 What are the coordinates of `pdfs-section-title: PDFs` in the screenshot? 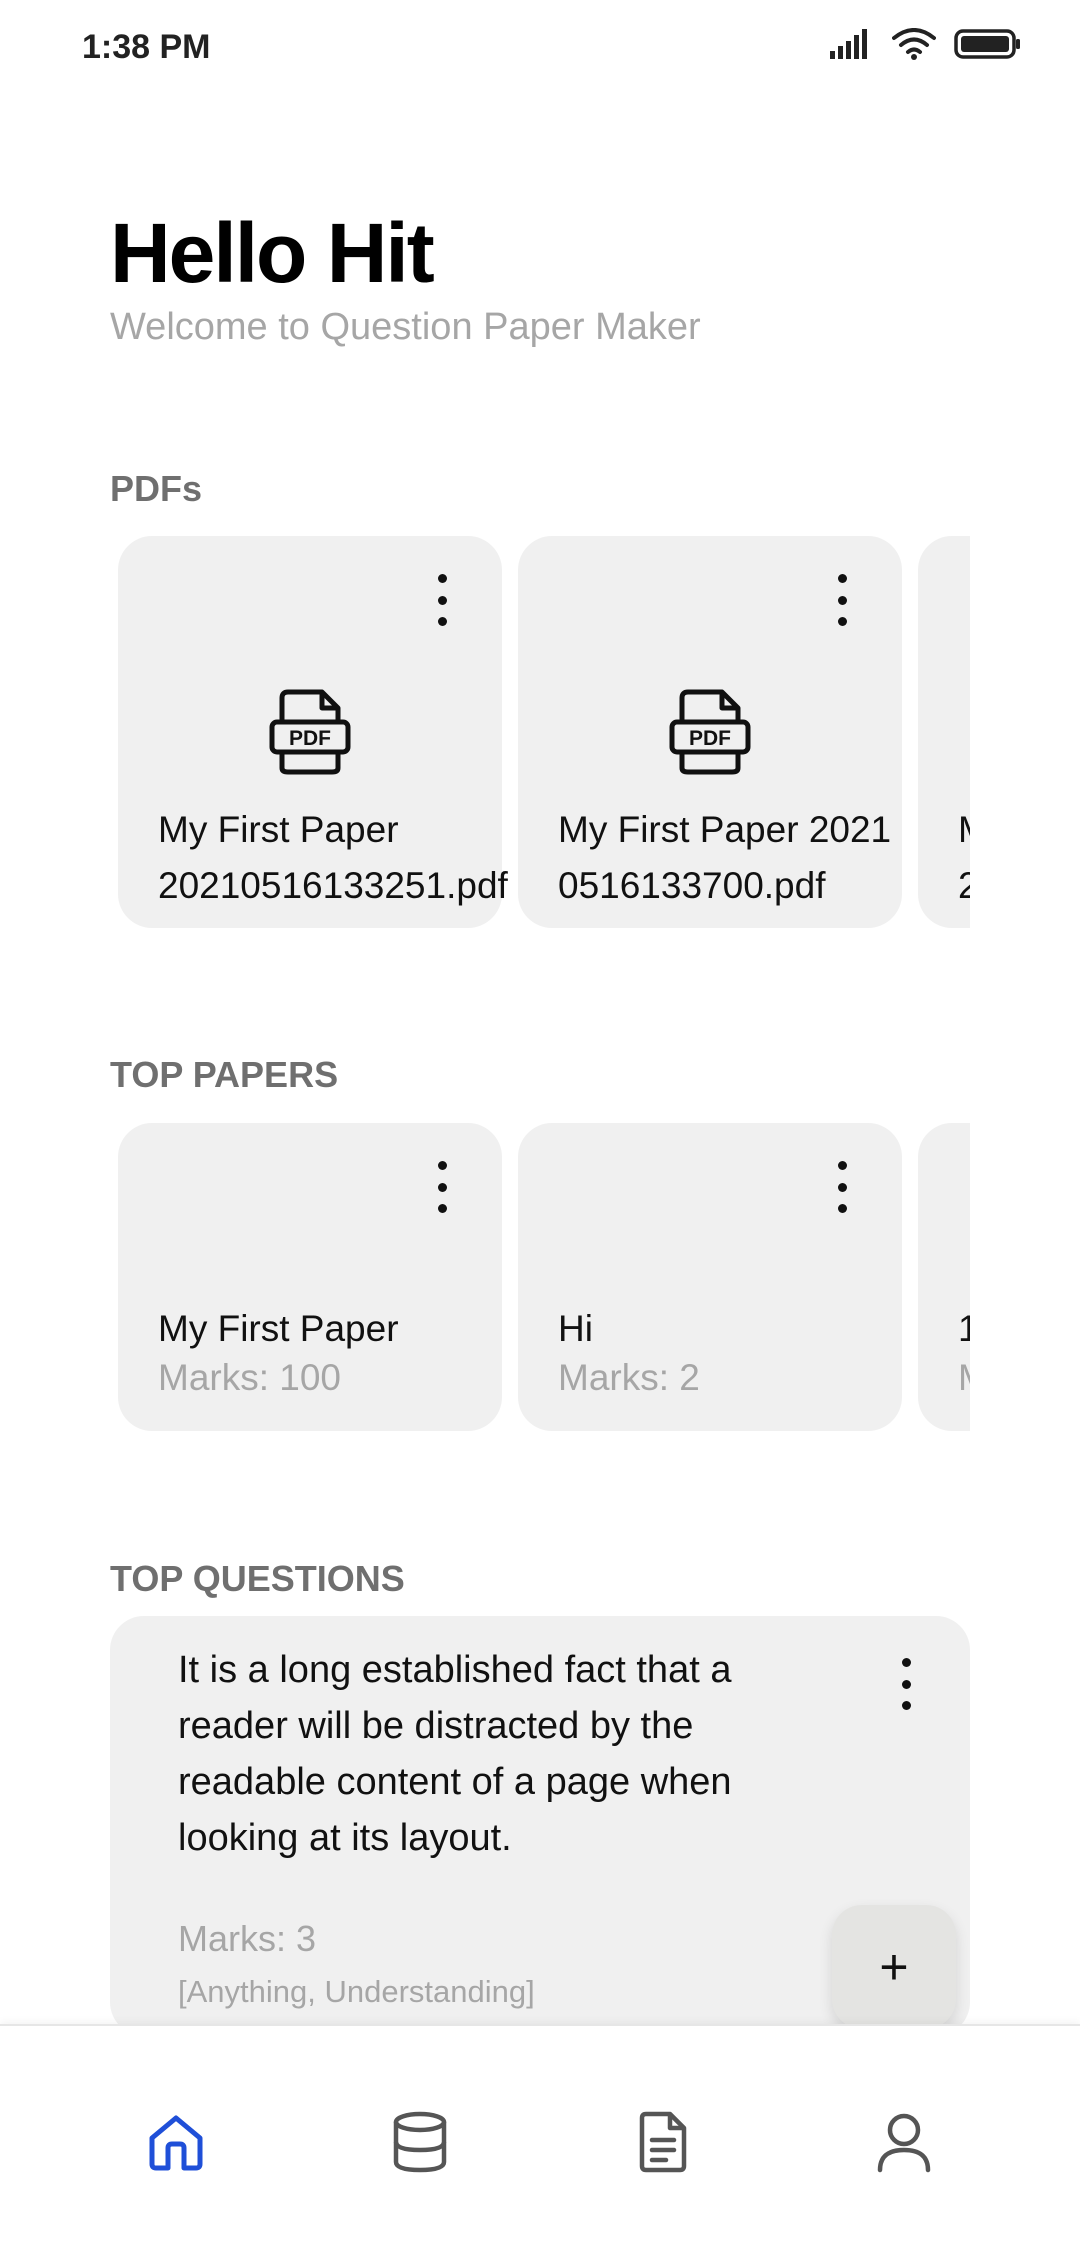 It's located at (156, 488).